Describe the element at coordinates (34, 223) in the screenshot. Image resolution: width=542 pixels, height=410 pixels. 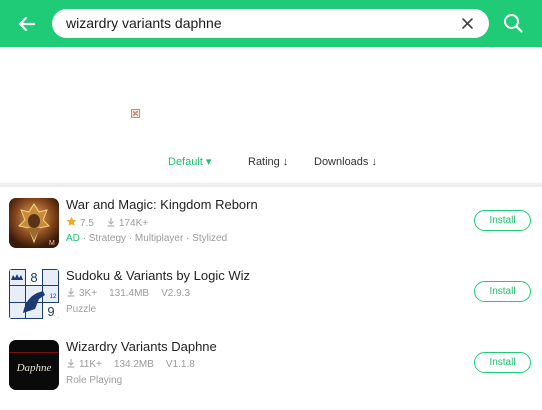
I see `war-and-magic-icon: M` at that location.